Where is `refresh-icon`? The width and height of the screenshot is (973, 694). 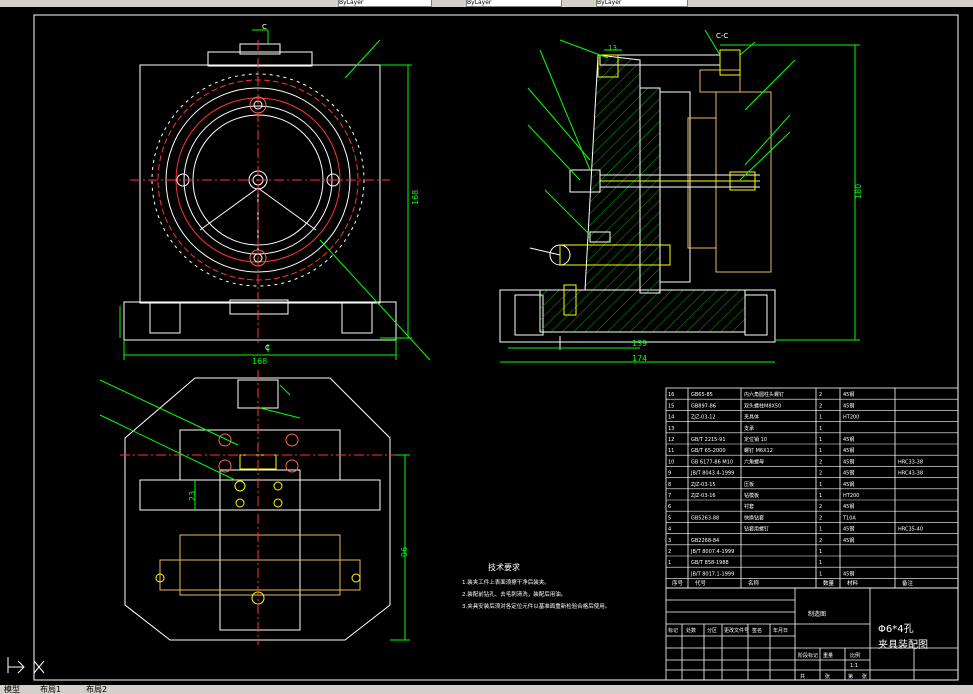 refresh-icon is located at coordinates (57, 3).